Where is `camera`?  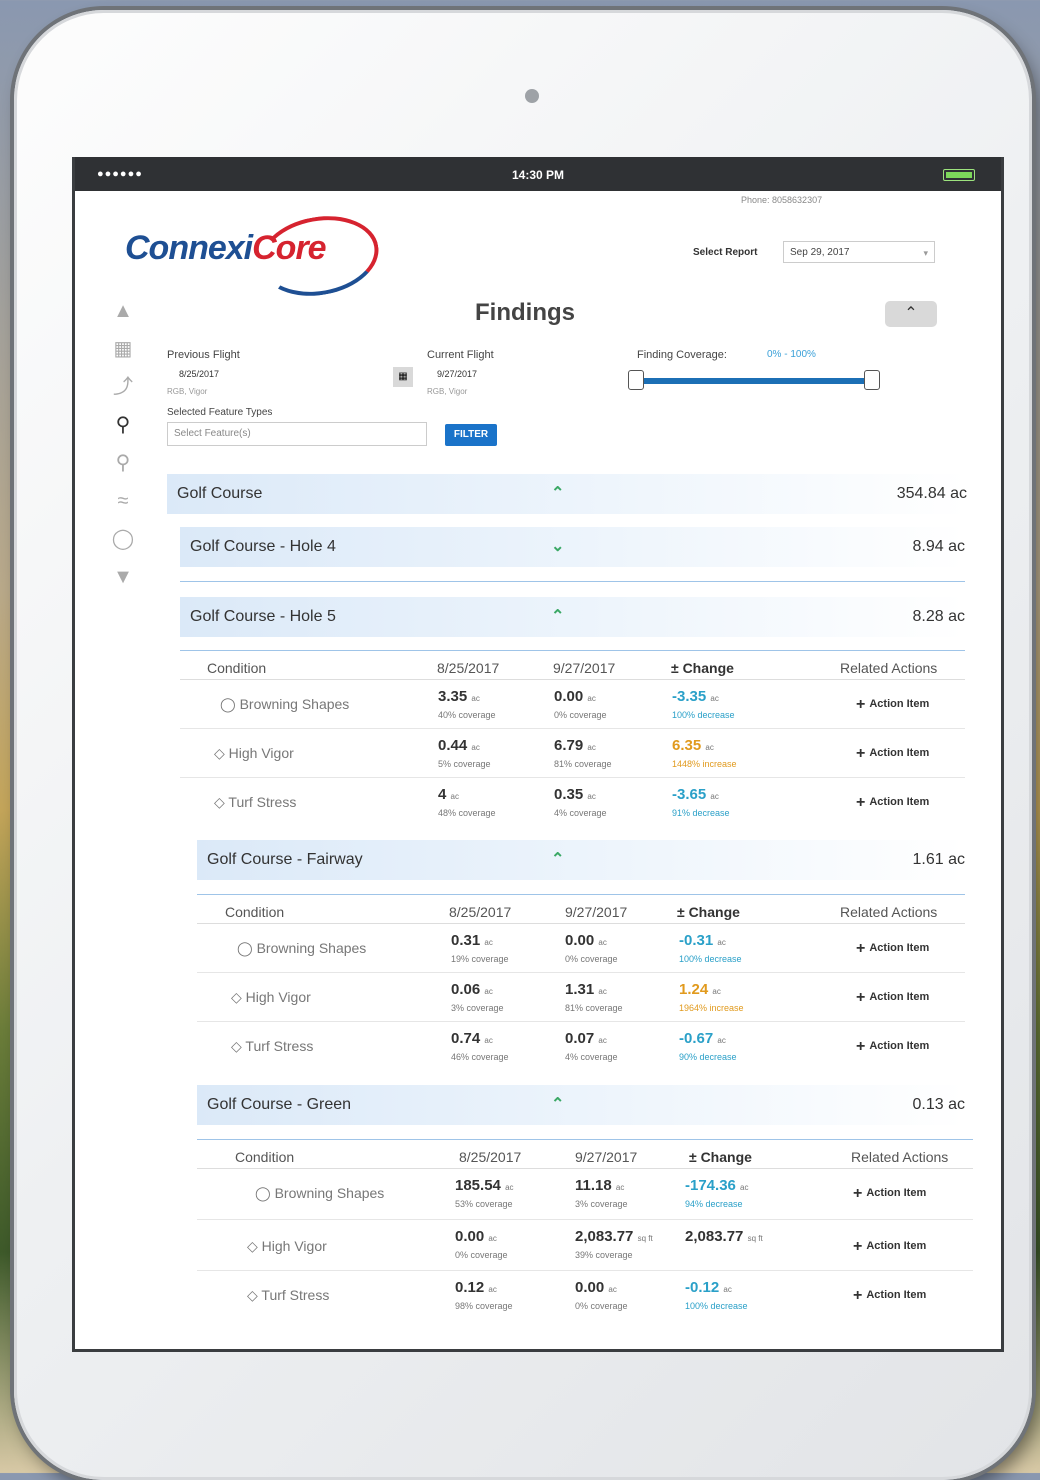
camera is located at coordinates (532, 96).